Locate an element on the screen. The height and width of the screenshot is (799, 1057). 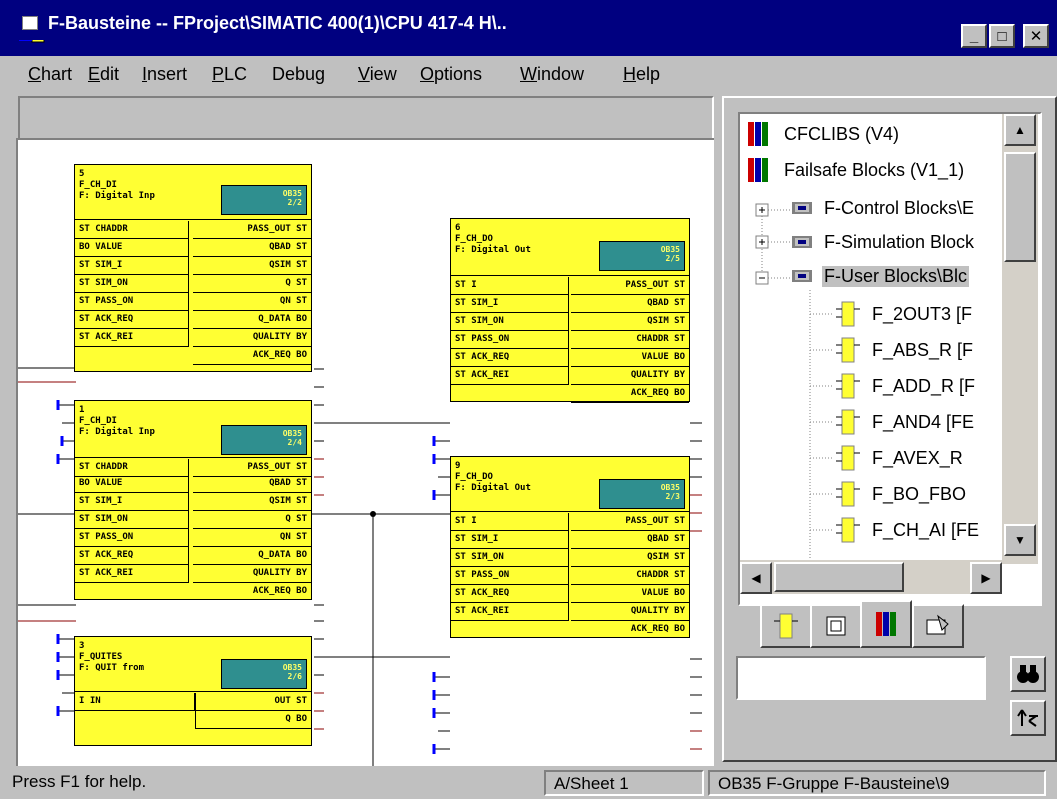
menu-insert: Insert is located at coordinates (164, 74).